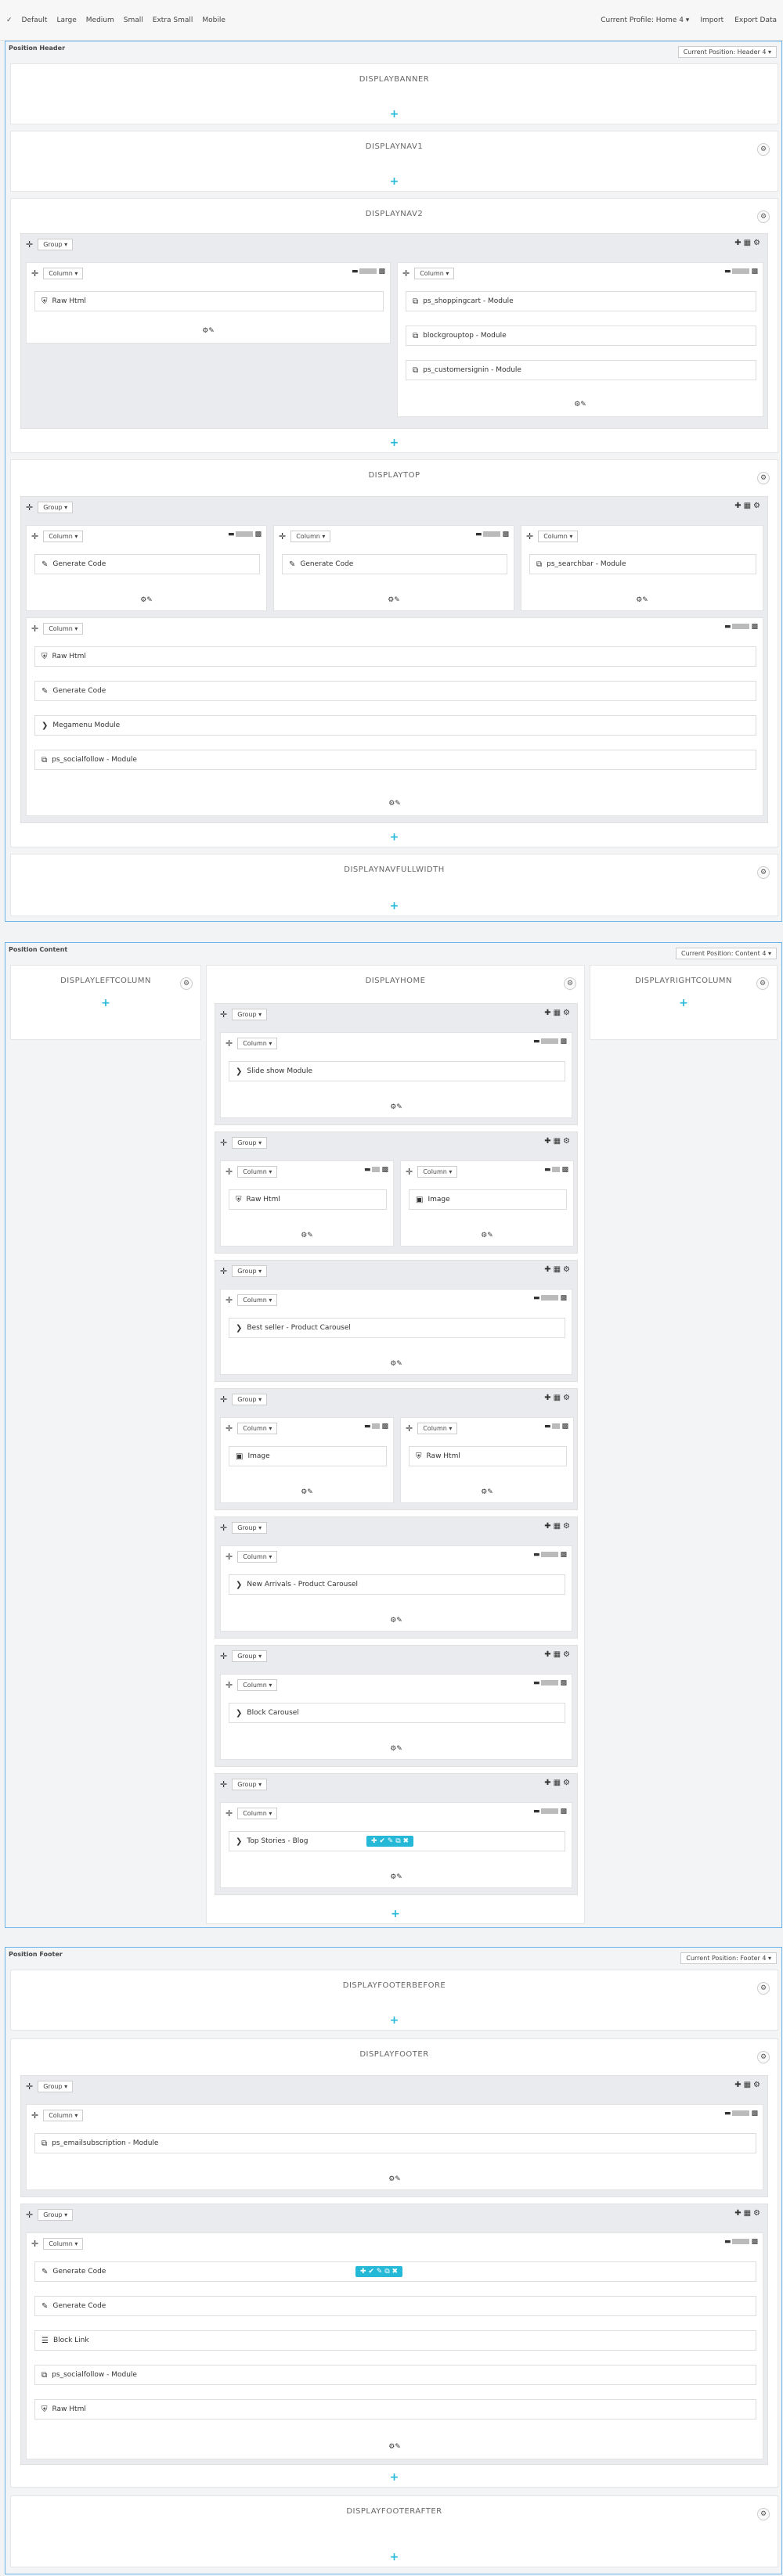 Image resolution: width=783 pixels, height=2576 pixels. What do you see at coordinates (581, 301) in the screenshot?
I see `module-shoppingcart: ⧉ ps_shoppingcart - Module` at bounding box center [581, 301].